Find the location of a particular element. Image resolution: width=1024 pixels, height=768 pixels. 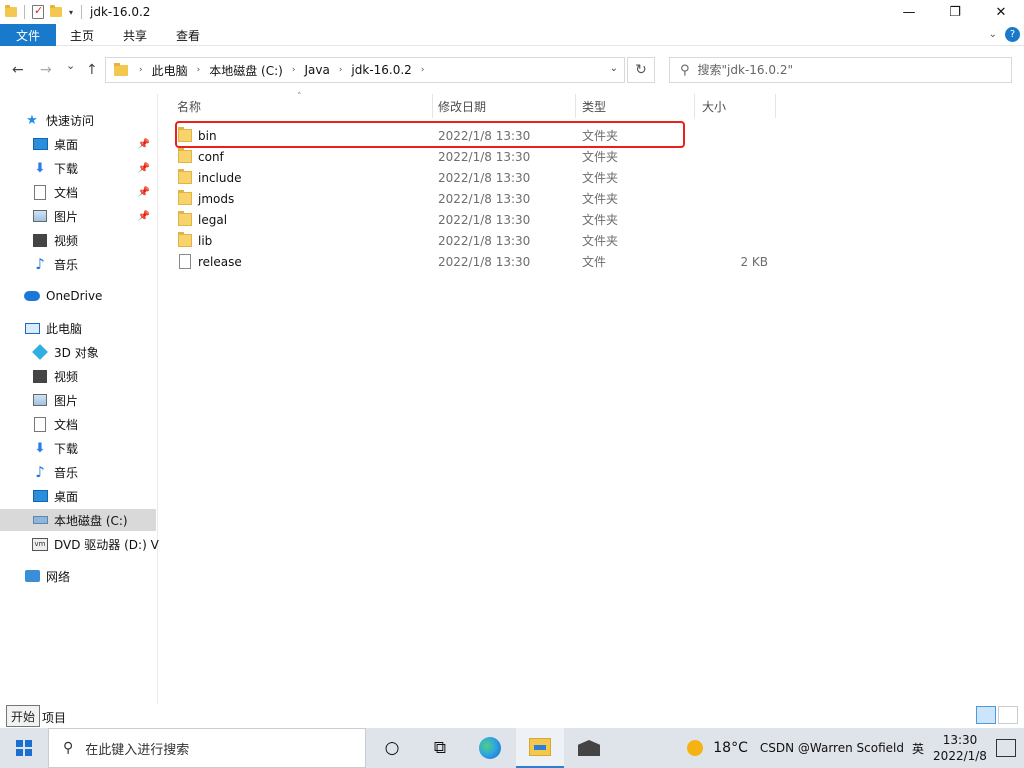

cortana-button: ○ is located at coordinates (392, 748).